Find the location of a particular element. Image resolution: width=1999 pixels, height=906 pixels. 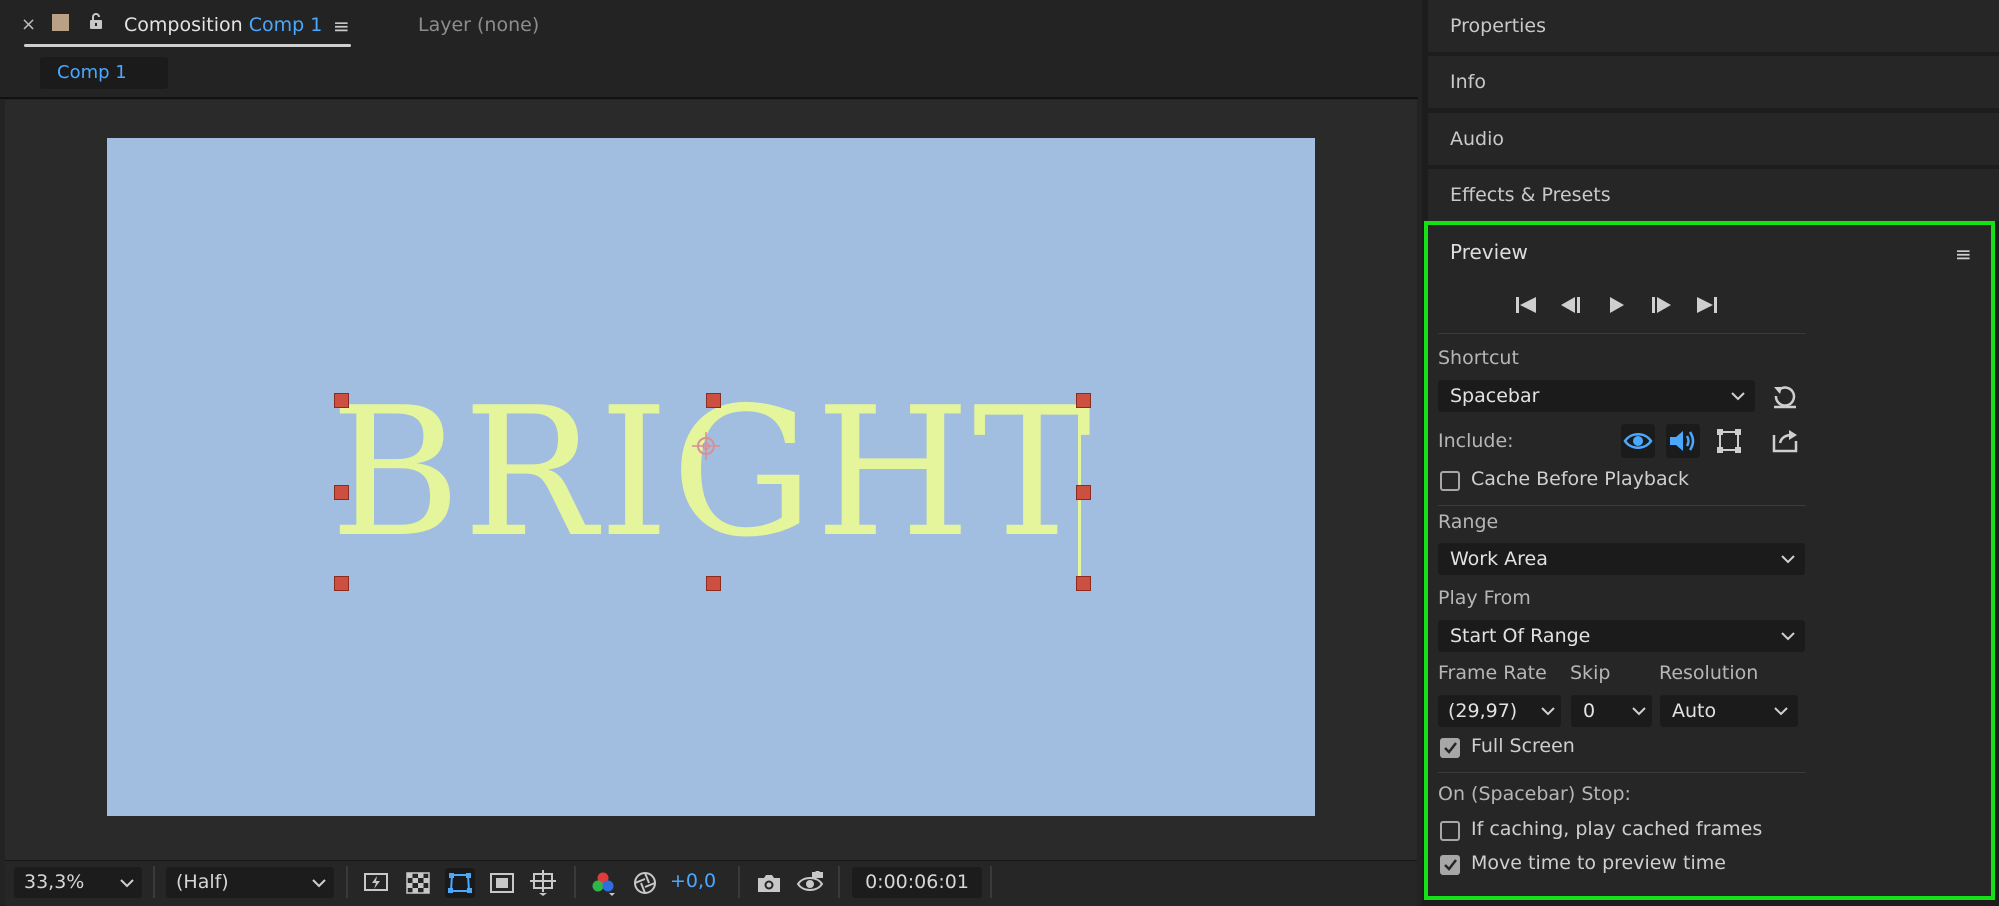

current-time-display: 0:00:06:01 is located at coordinates (917, 882).